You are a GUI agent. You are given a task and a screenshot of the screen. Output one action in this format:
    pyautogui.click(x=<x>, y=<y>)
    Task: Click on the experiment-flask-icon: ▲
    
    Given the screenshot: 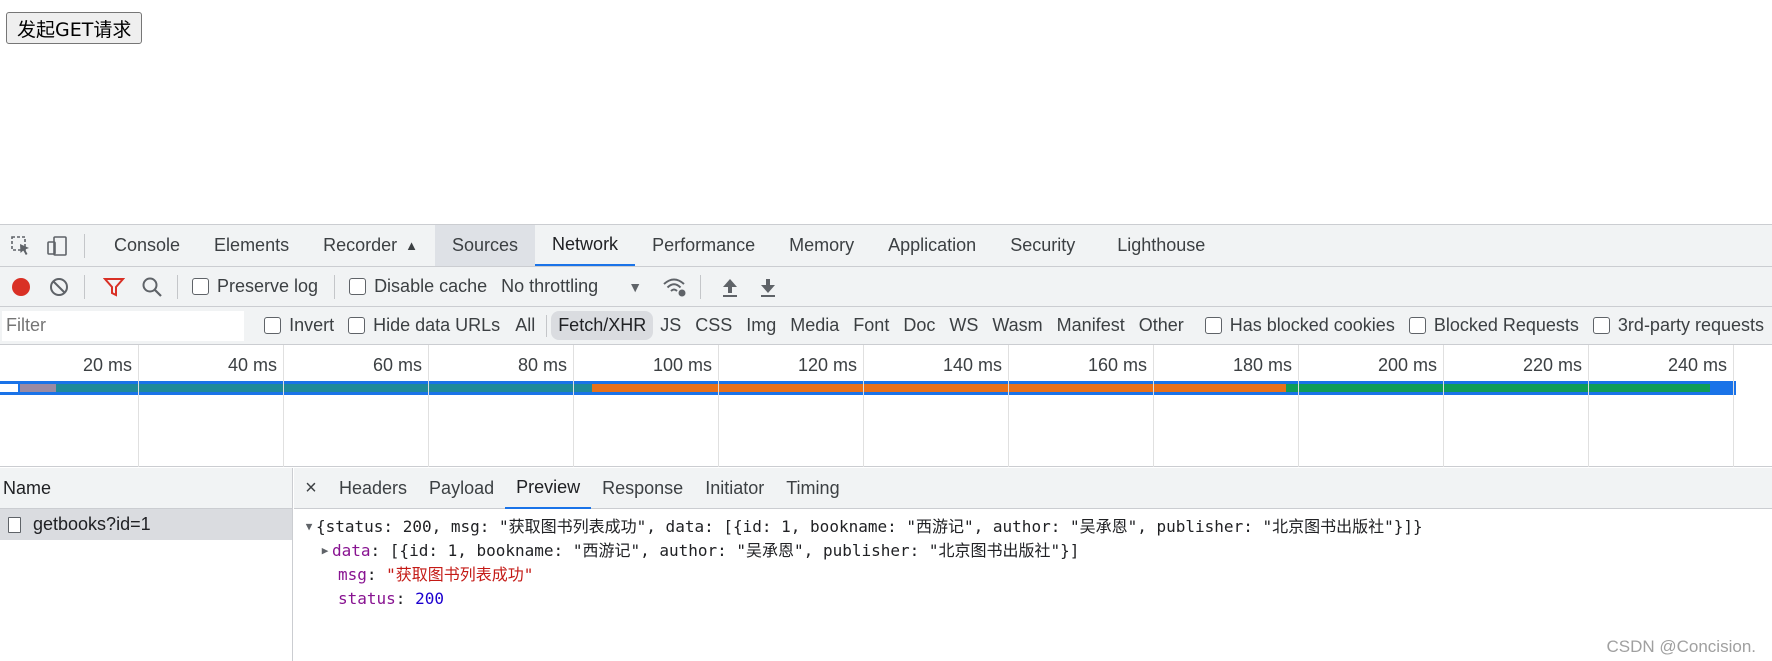 What is the action you would take?
    pyautogui.click(x=411, y=245)
    